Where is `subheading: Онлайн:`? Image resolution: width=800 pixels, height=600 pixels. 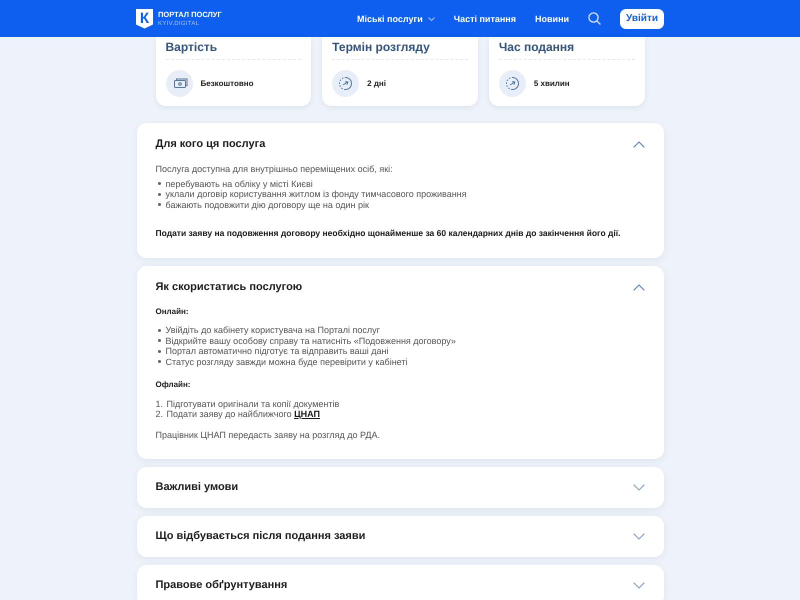 subheading: Онлайн: is located at coordinates (173, 311).